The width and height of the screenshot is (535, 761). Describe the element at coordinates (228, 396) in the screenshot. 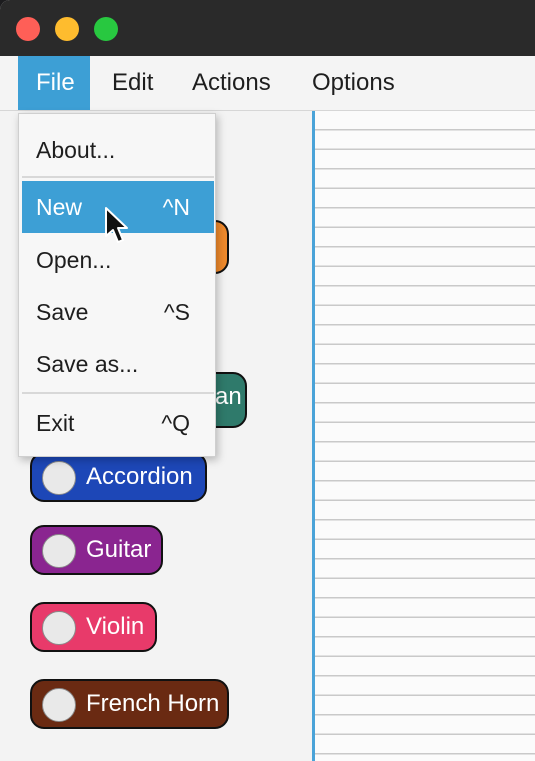

I see `instrument-label-teal: an` at that location.